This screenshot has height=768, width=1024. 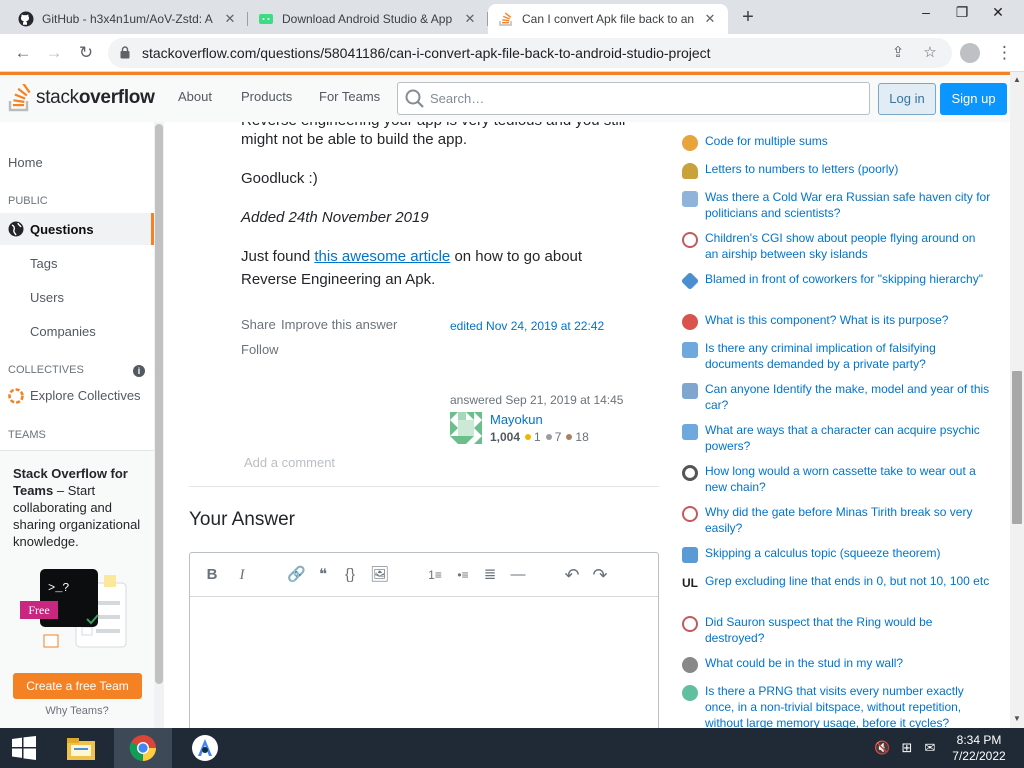 What do you see at coordinates (837, 142) in the screenshot?
I see `hnq-item: Code for multiple sums` at bounding box center [837, 142].